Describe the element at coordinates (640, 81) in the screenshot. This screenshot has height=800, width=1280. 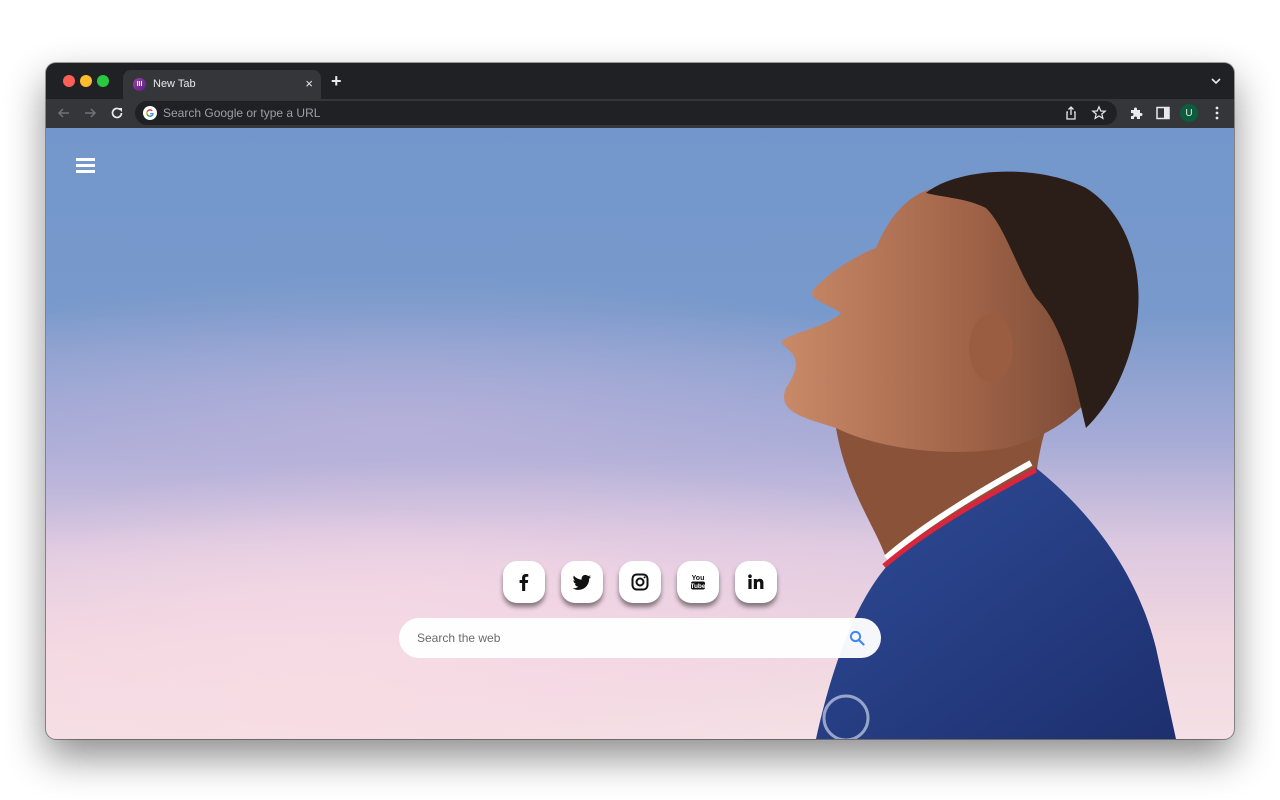
I see `tab-strip: III New Tab × +` at that location.